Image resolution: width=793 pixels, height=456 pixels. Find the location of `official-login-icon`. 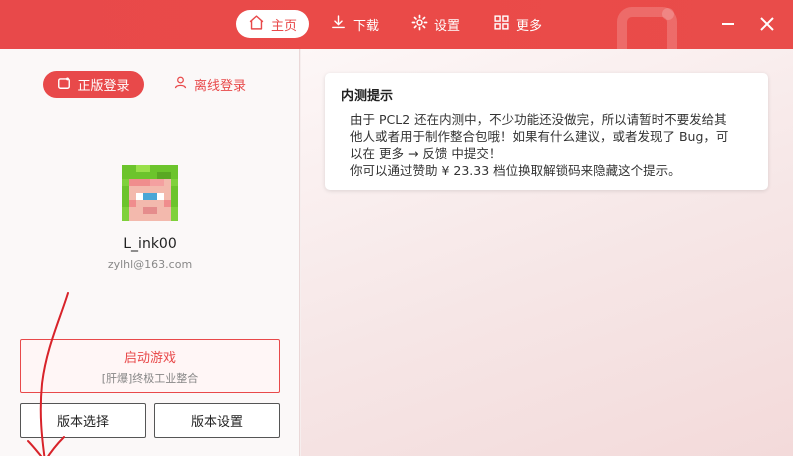

official-login-icon is located at coordinates (64, 85).